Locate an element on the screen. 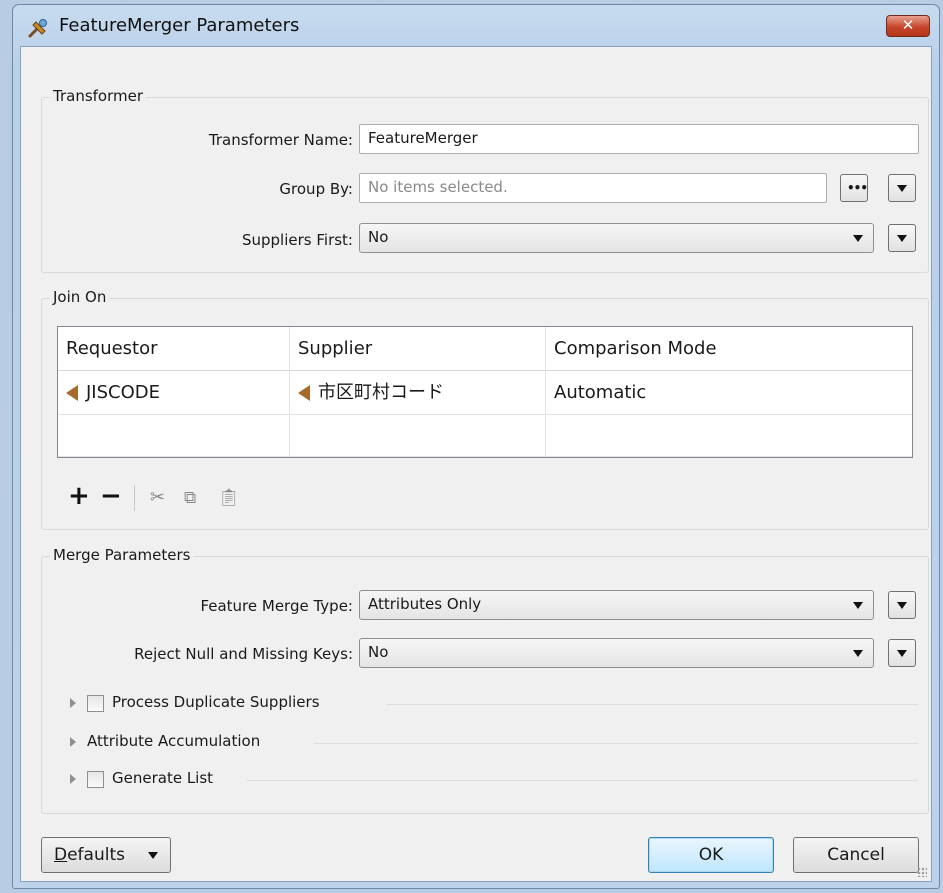 The height and width of the screenshot is (893, 943). suppliers-first-options-button is located at coordinates (902, 238).